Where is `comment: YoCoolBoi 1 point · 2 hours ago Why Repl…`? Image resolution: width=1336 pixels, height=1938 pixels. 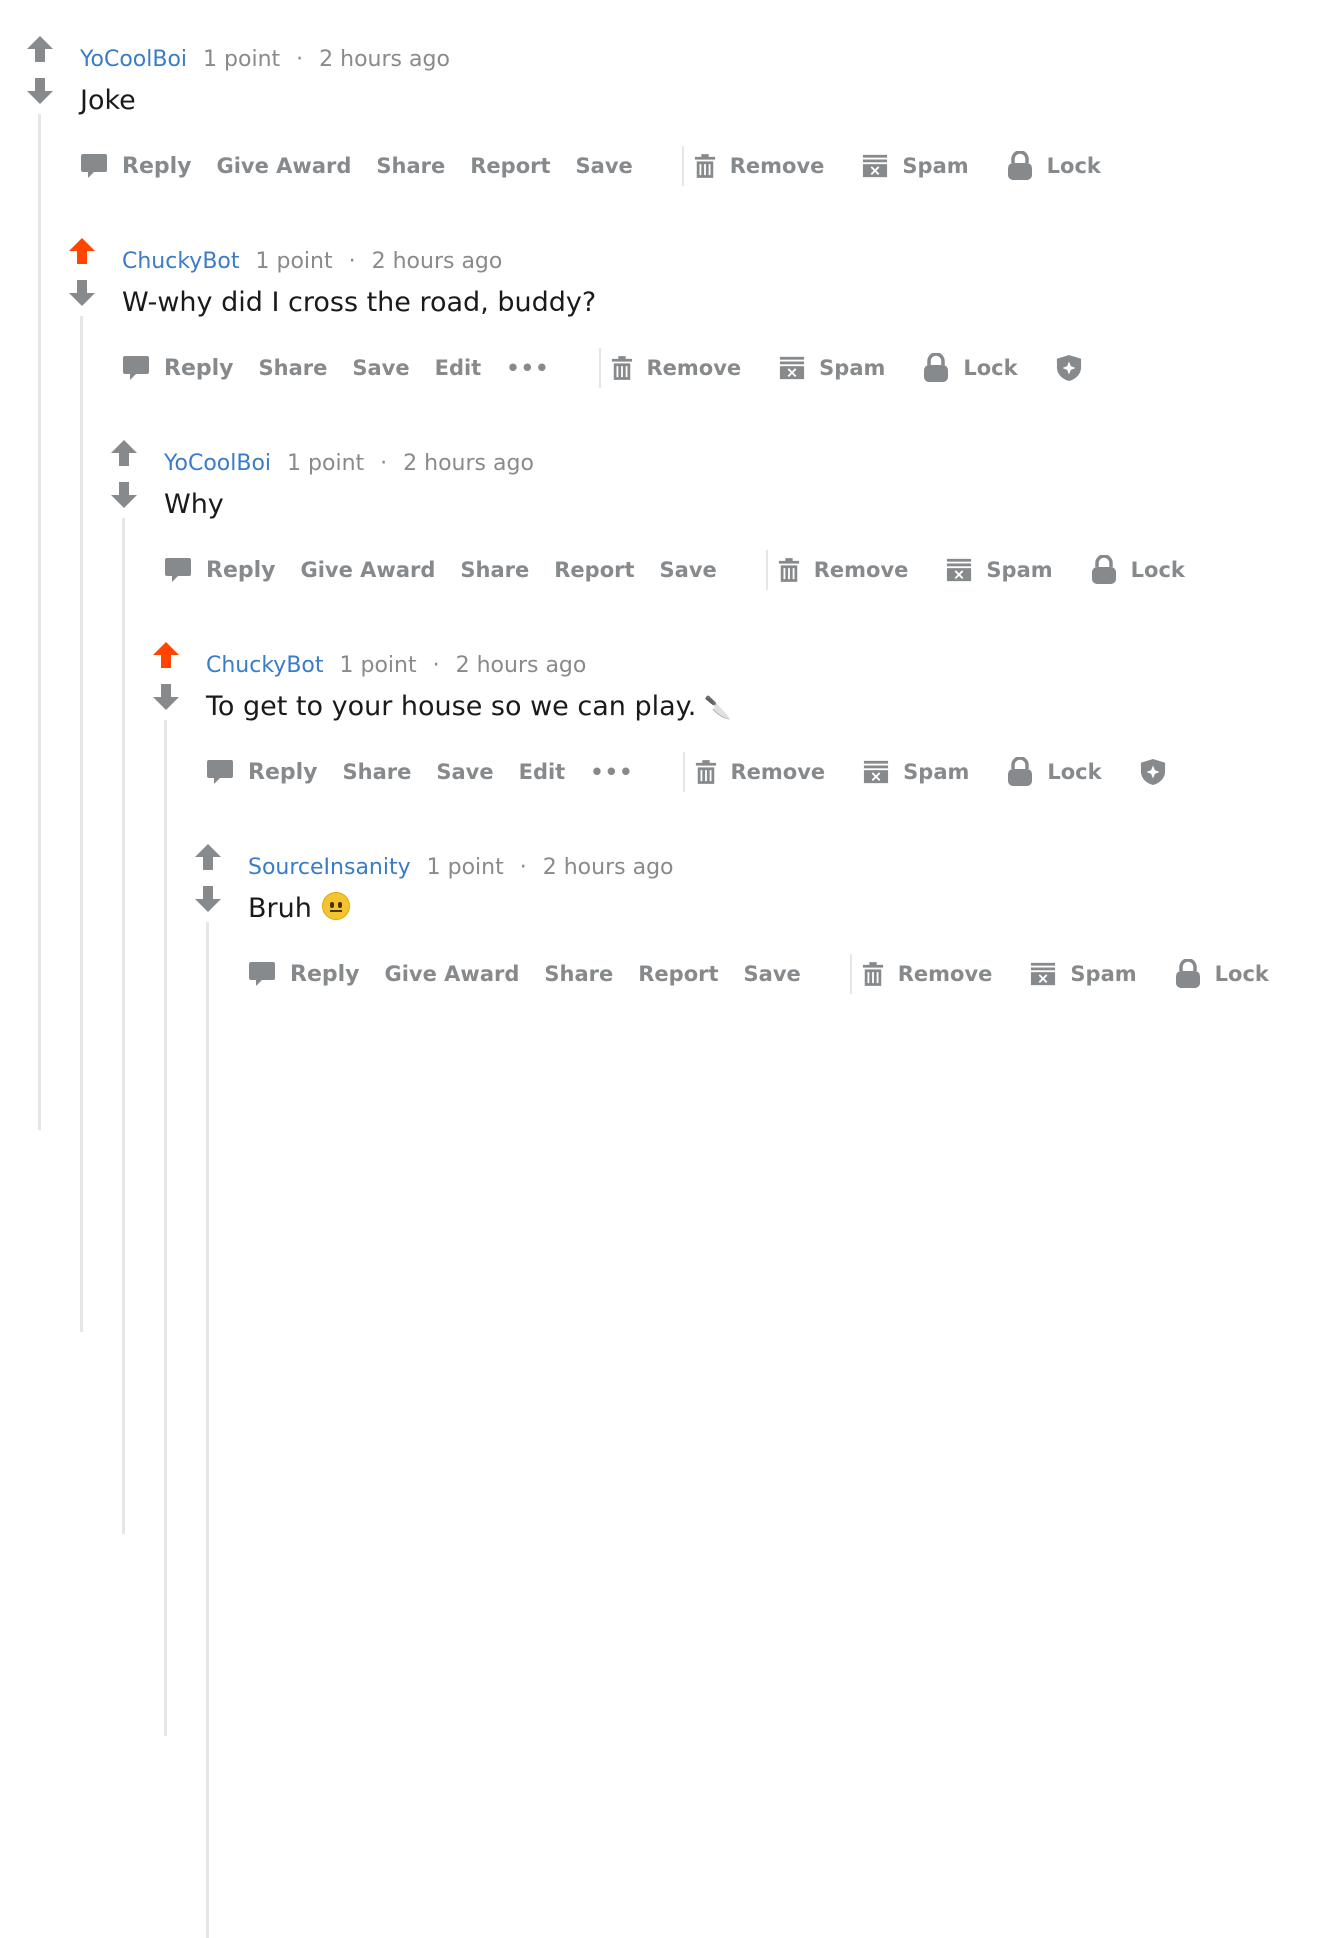 comment: YoCoolBoi 1 point · 2 hours ago Why Repl… is located at coordinates (668, 517).